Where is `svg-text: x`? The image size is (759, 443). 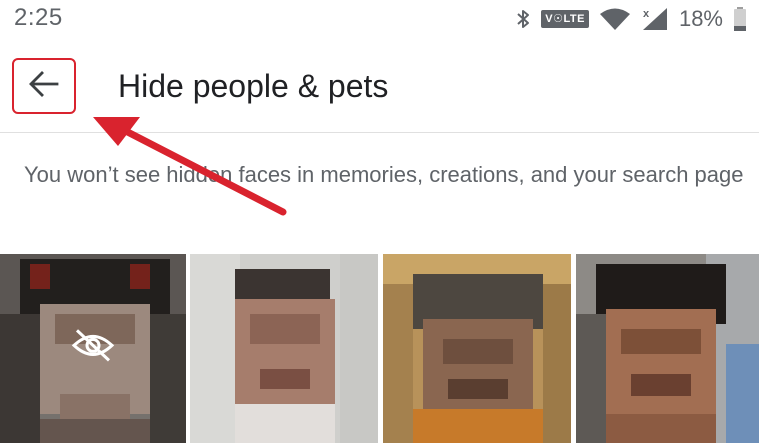
svg-text: x is located at coordinates (646, 14).